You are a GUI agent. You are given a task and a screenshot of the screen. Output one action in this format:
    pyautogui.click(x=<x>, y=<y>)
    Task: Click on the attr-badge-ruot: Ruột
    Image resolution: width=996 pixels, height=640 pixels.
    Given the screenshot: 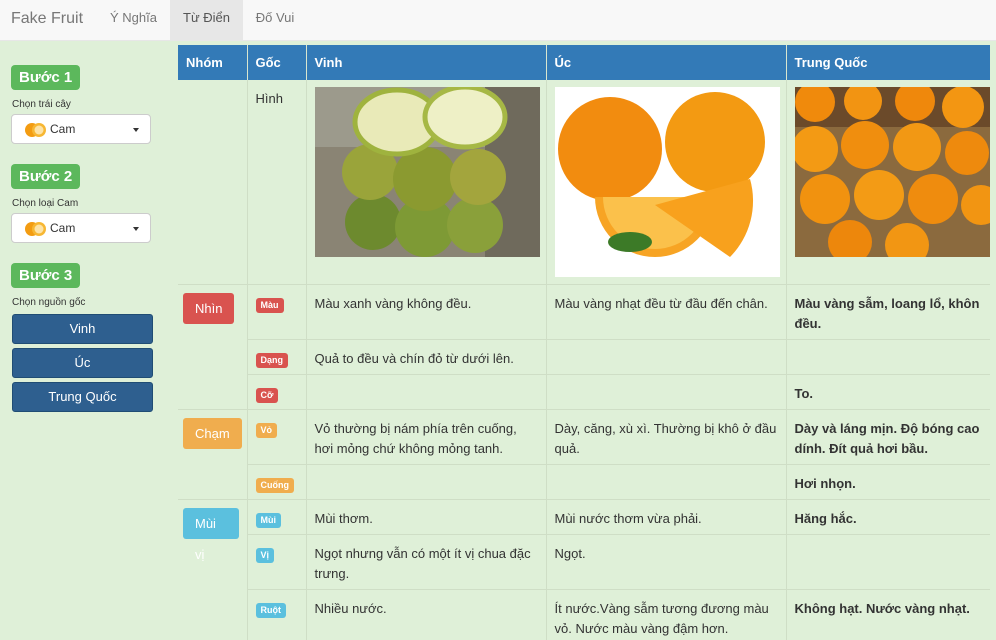 What is the action you would take?
    pyautogui.click(x=270, y=610)
    